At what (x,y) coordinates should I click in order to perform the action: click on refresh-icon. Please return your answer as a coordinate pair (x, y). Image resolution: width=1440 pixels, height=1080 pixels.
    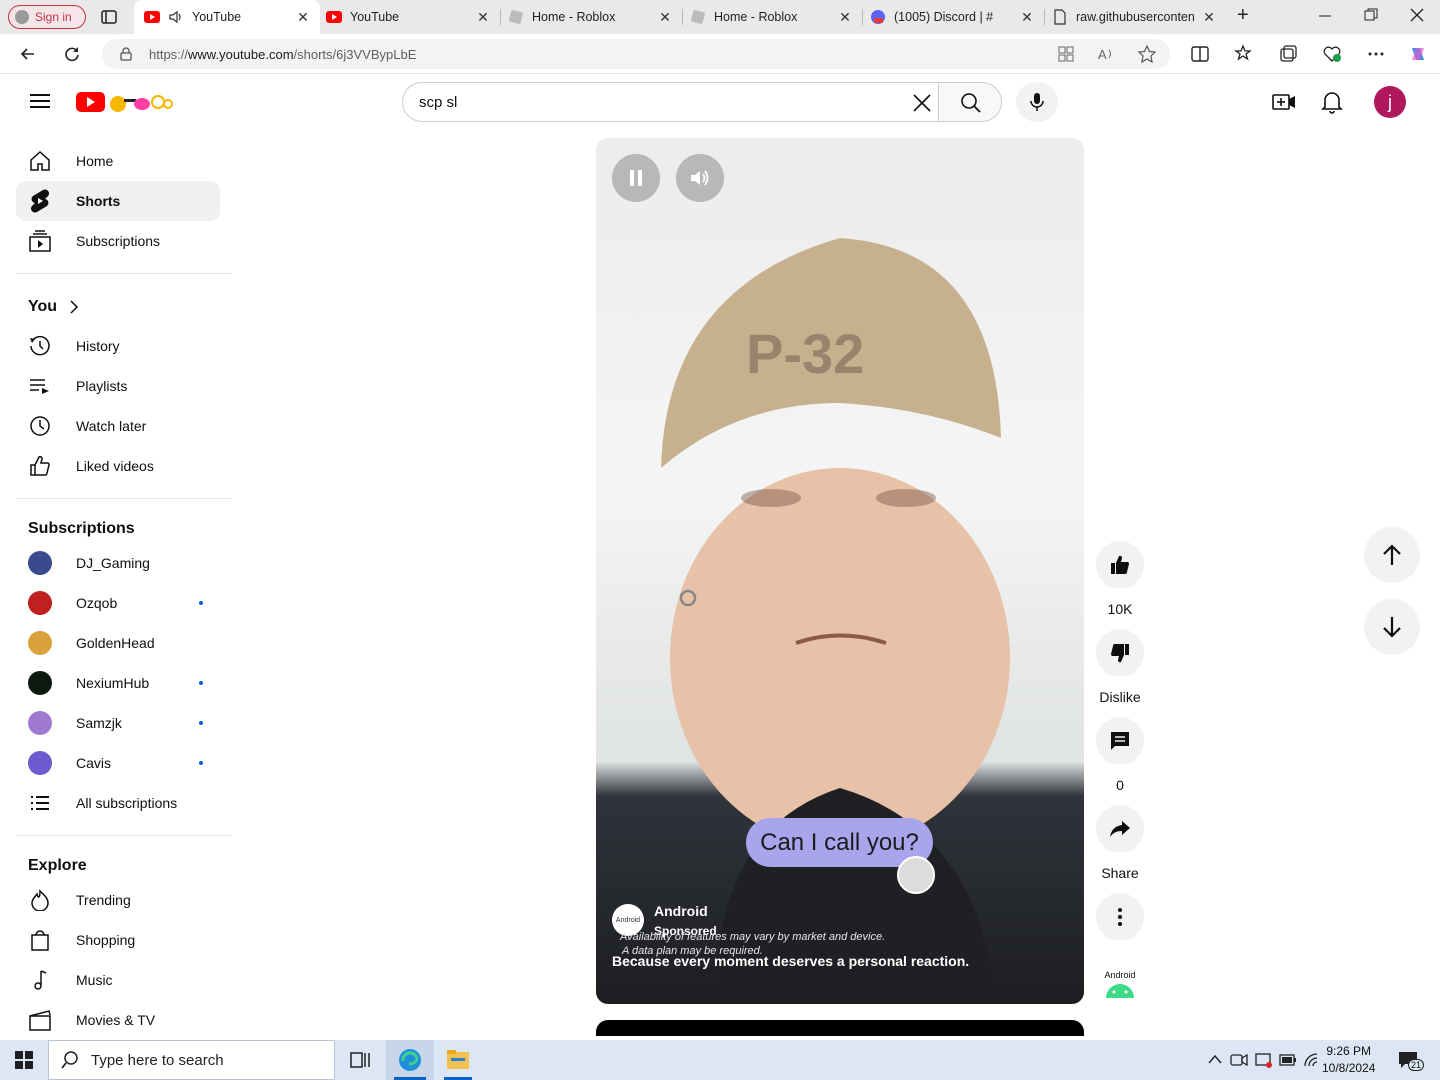
    Looking at the image, I should click on (72, 54).